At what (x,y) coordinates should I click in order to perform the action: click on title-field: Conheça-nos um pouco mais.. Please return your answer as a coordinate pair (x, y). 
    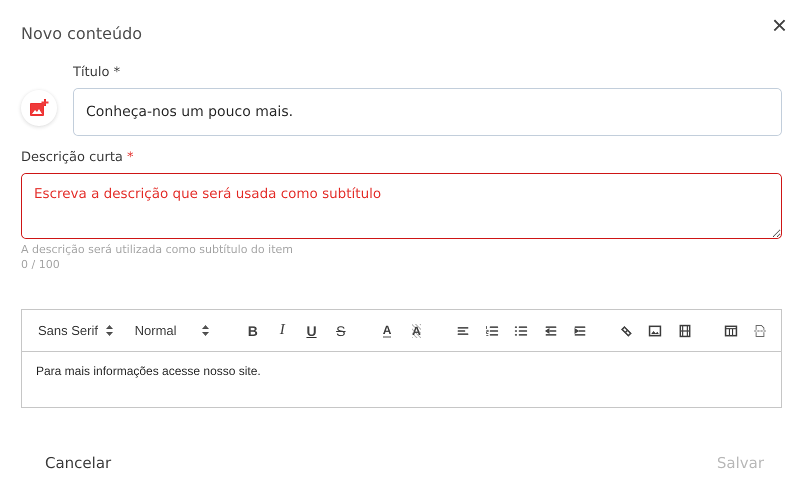
    Looking at the image, I should click on (427, 112).